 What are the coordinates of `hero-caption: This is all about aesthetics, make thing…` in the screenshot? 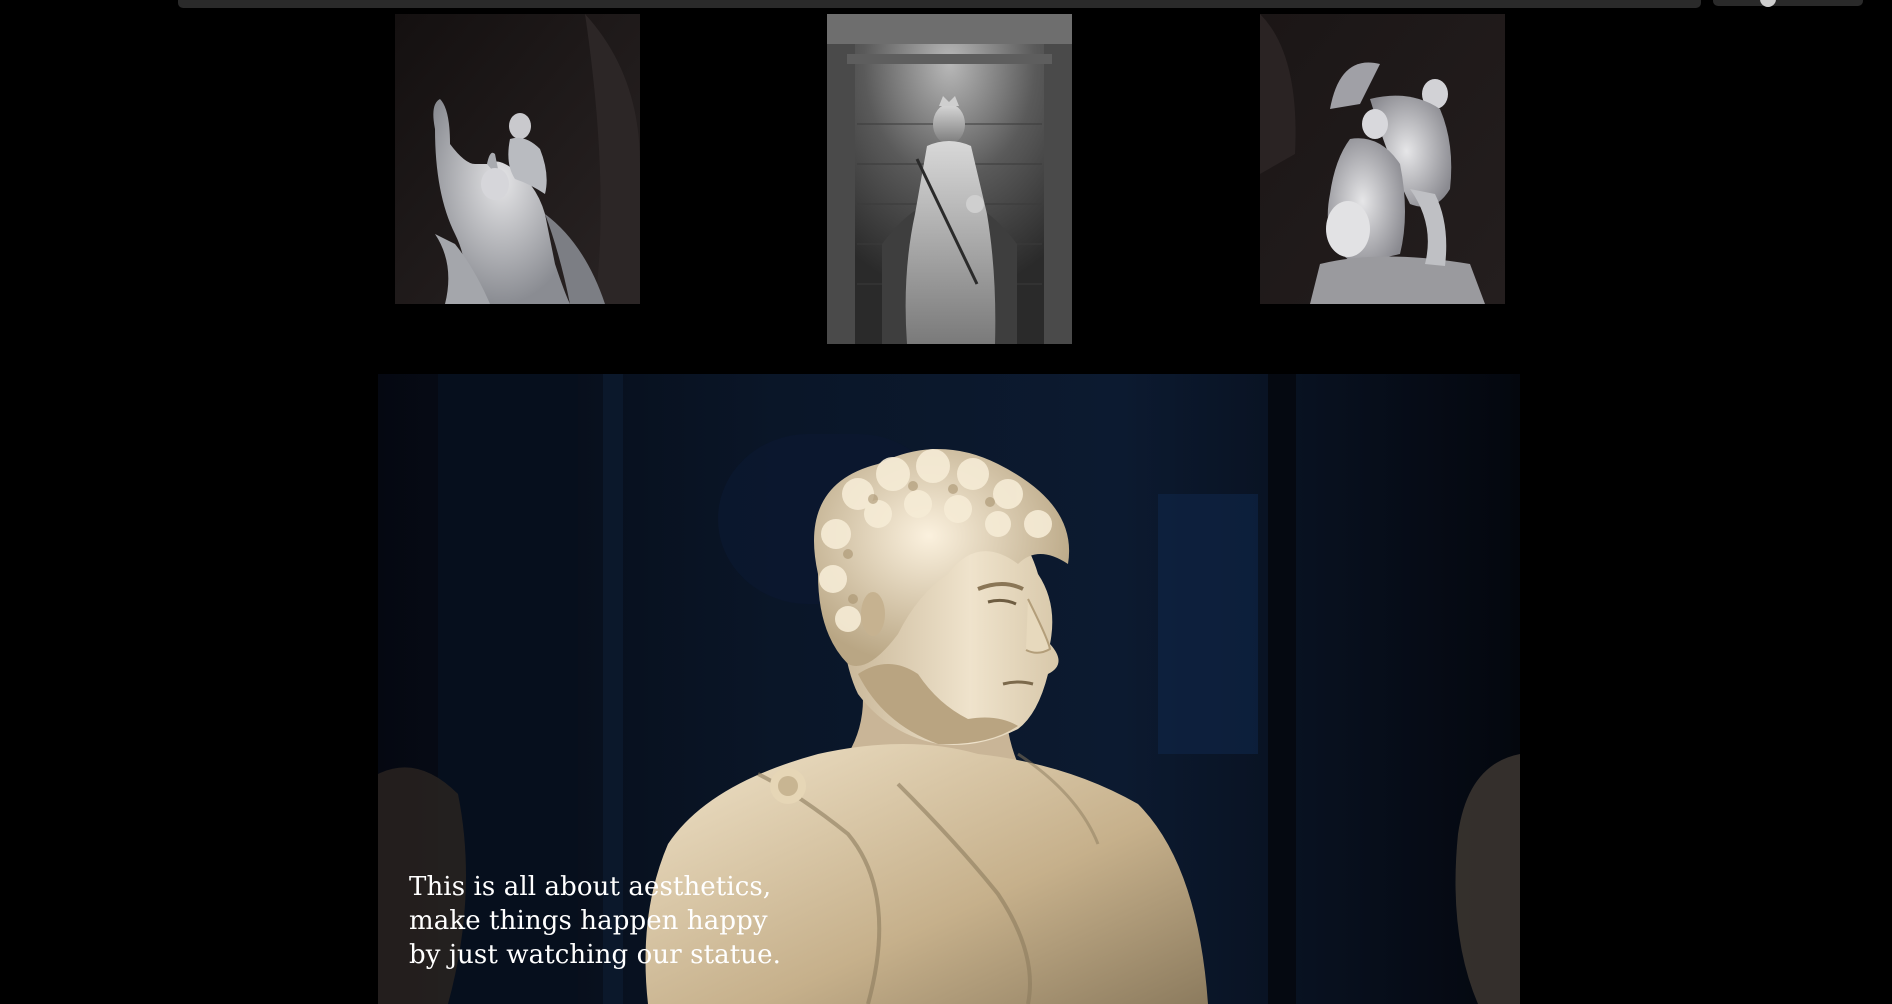 It's located at (595, 921).